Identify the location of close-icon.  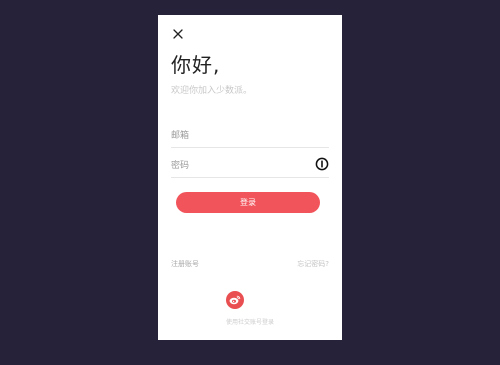
(178, 34).